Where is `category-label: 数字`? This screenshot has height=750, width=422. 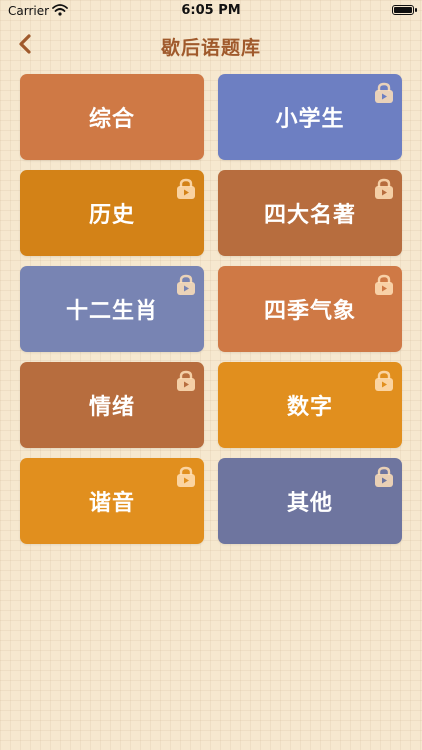
category-label: 数字 is located at coordinates (309, 407).